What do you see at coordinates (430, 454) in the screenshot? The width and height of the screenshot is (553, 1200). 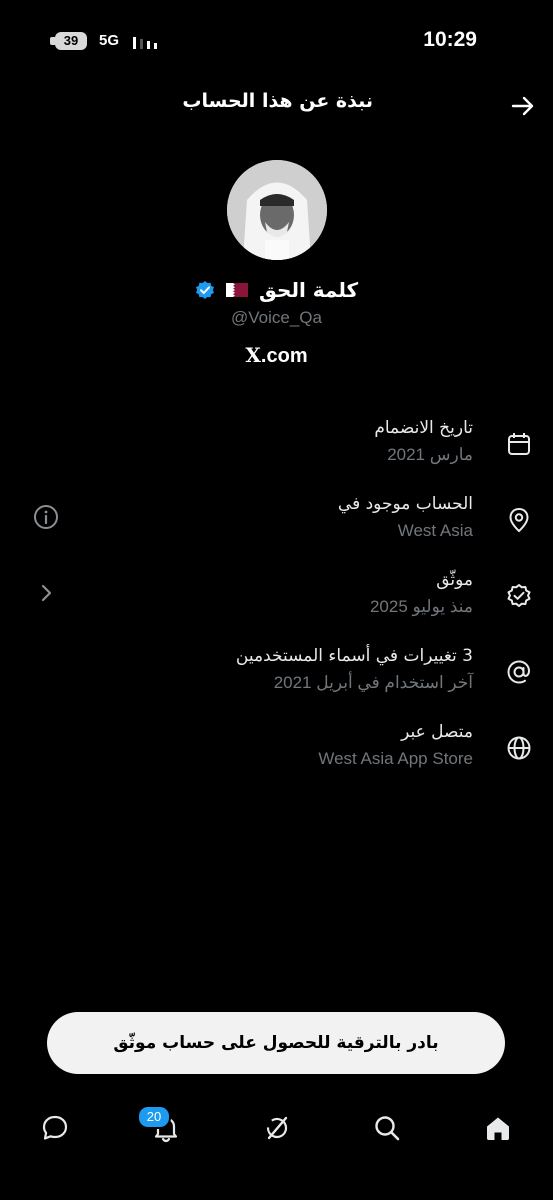 I see `joined-value: مارس 2021` at bounding box center [430, 454].